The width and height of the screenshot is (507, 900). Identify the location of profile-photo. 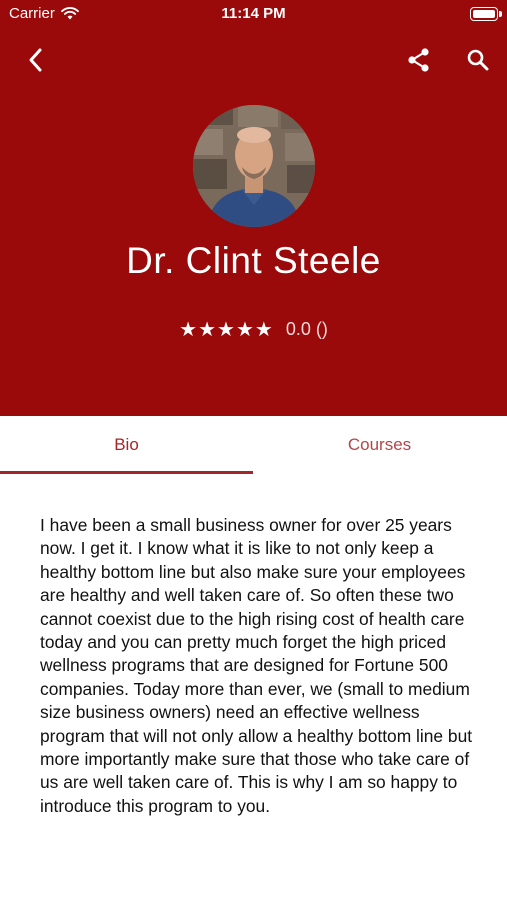
(254, 166).